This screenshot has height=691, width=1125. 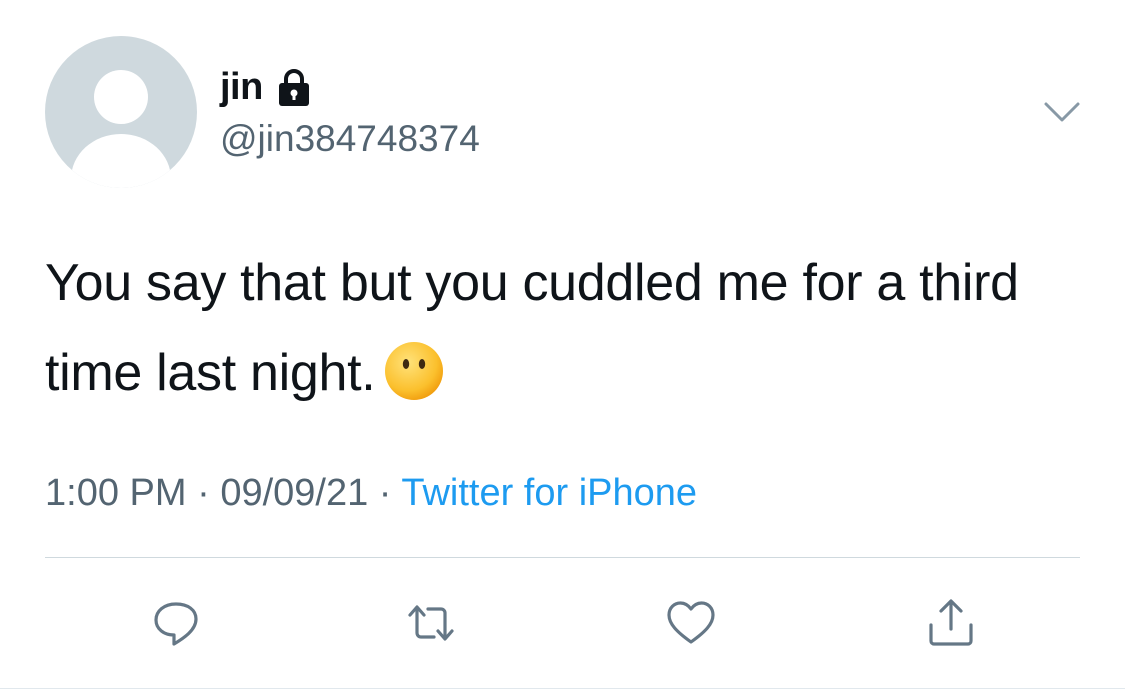 I want to click on lock-icon, so click(x=293, y=87).